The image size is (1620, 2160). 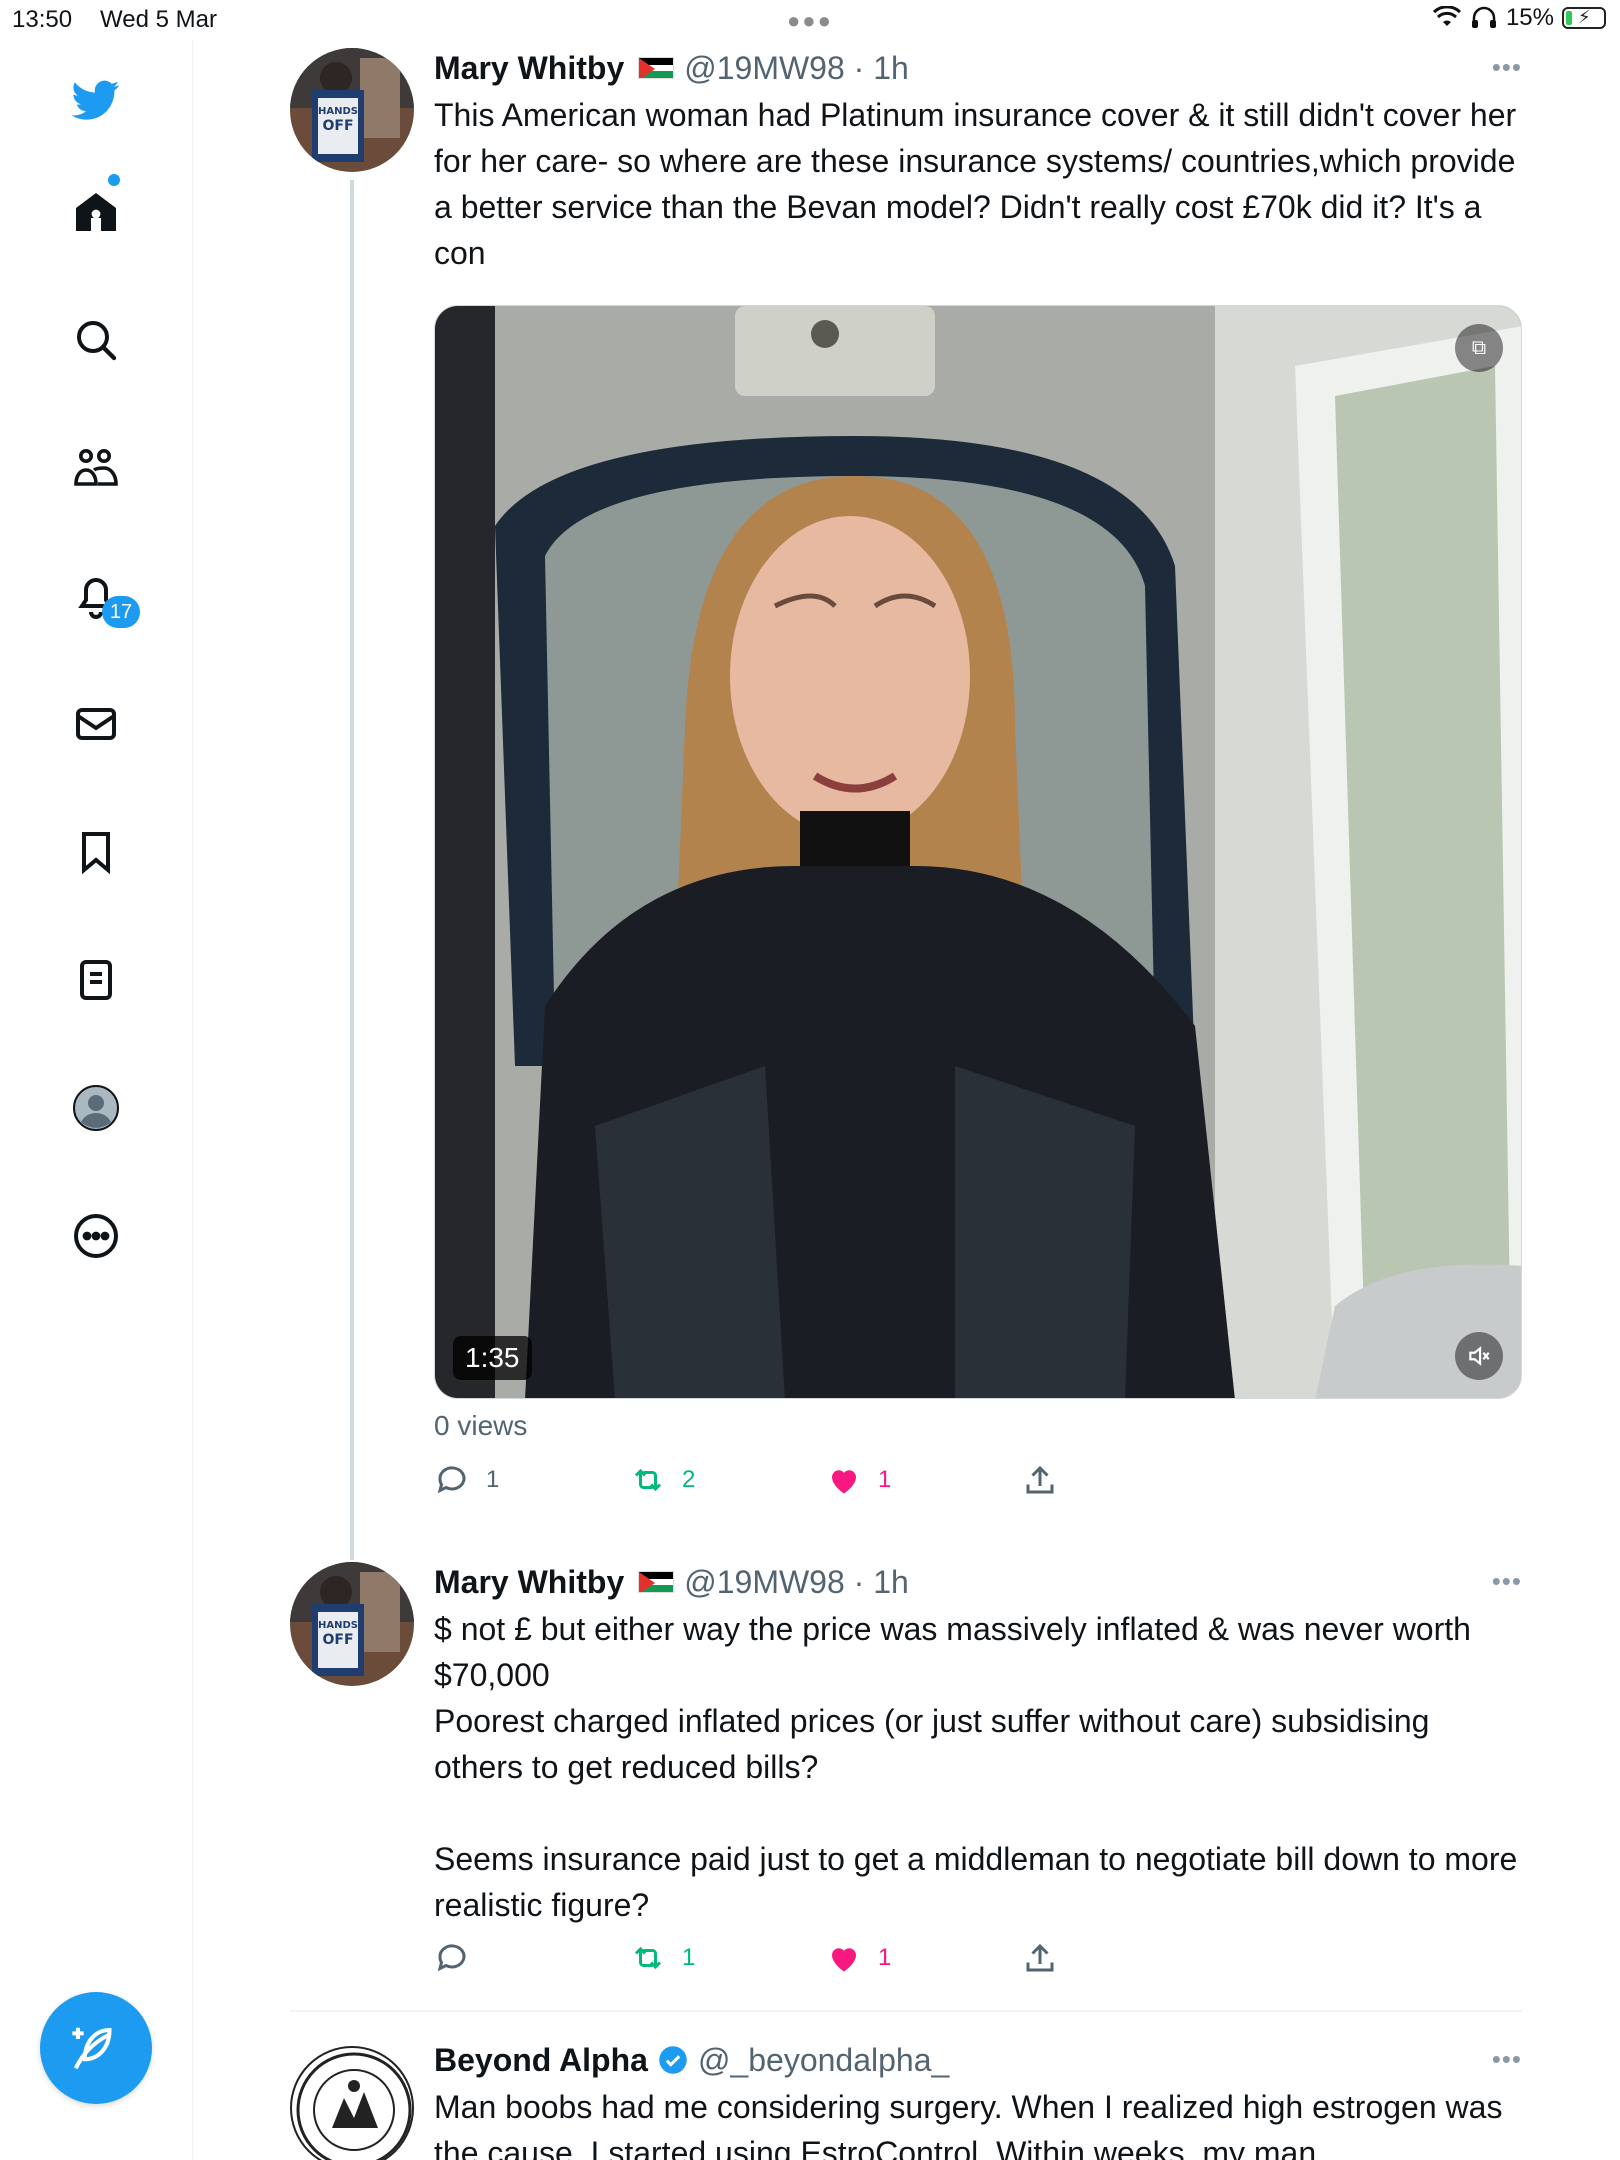 What do you see at coordinates (96, 852) in the screenshot?
I see `bookmarks-icon` at bounding box center [96, 852].